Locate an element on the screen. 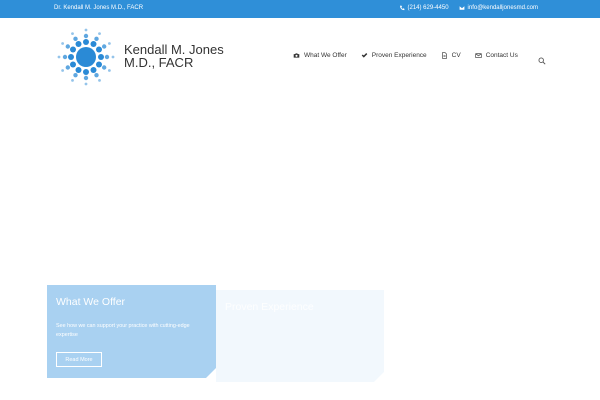 This screenshot has height=400, width=600. nav-item-what-we-offer: What We Offer is located at coordinates (320, 55).